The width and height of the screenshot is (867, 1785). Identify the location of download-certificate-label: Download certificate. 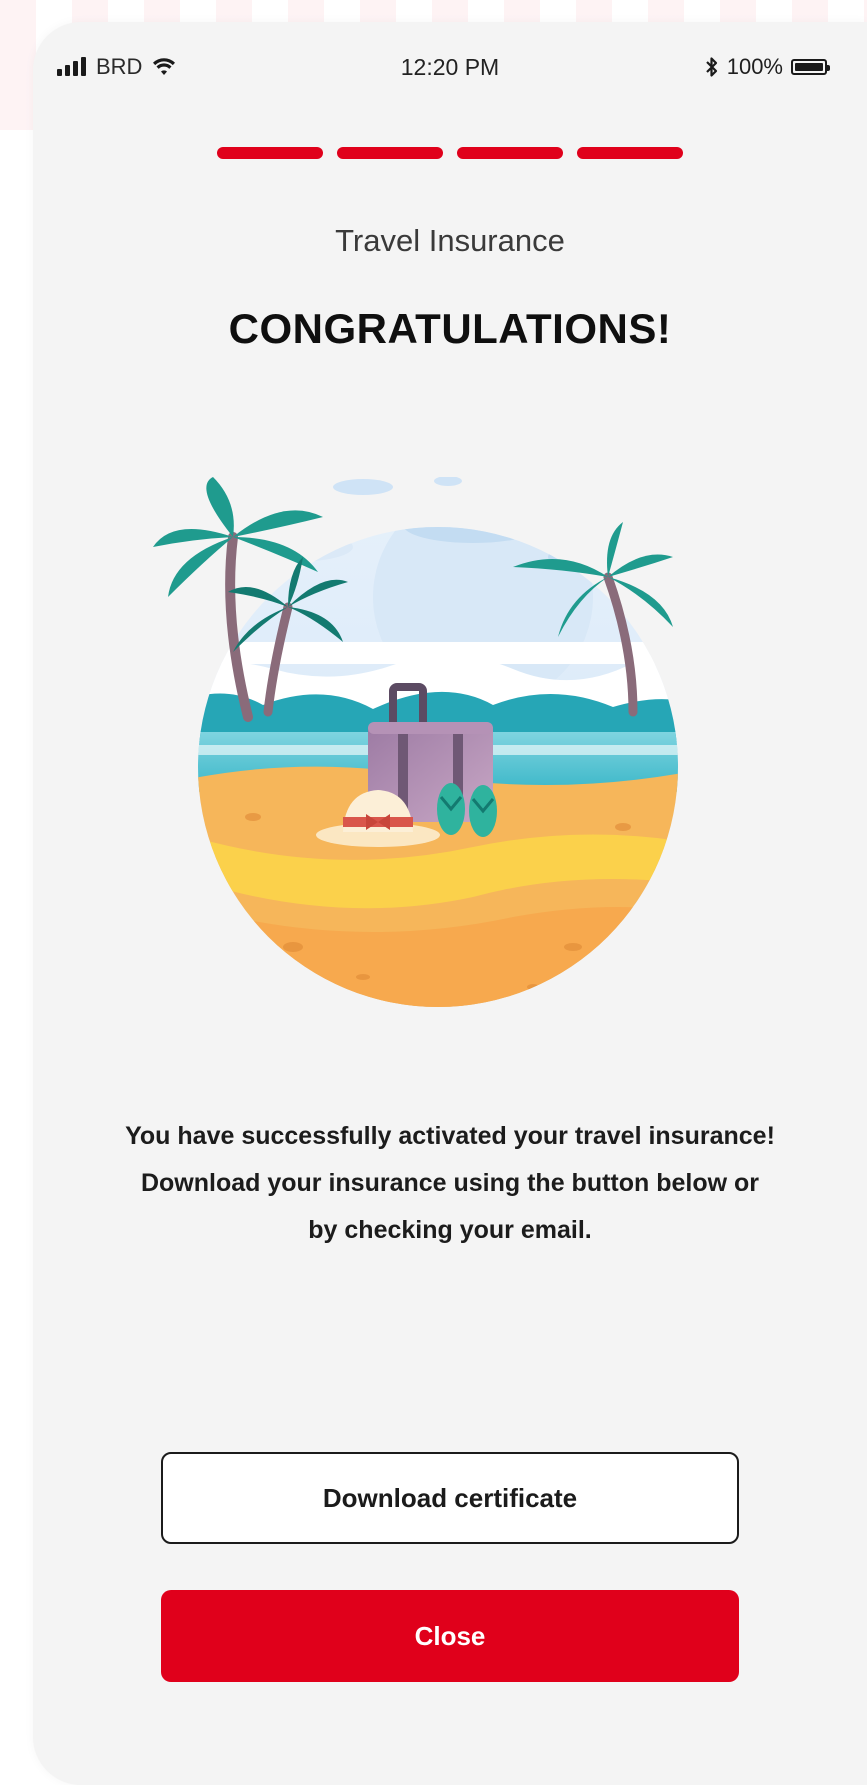
(450, 1497).